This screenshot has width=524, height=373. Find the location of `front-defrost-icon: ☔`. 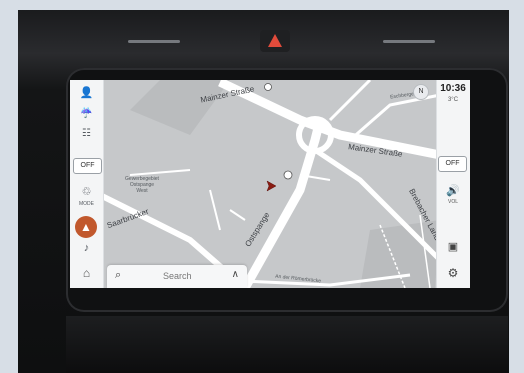

front-defrost-icon: ☔ is located at coordinates (86, 113).